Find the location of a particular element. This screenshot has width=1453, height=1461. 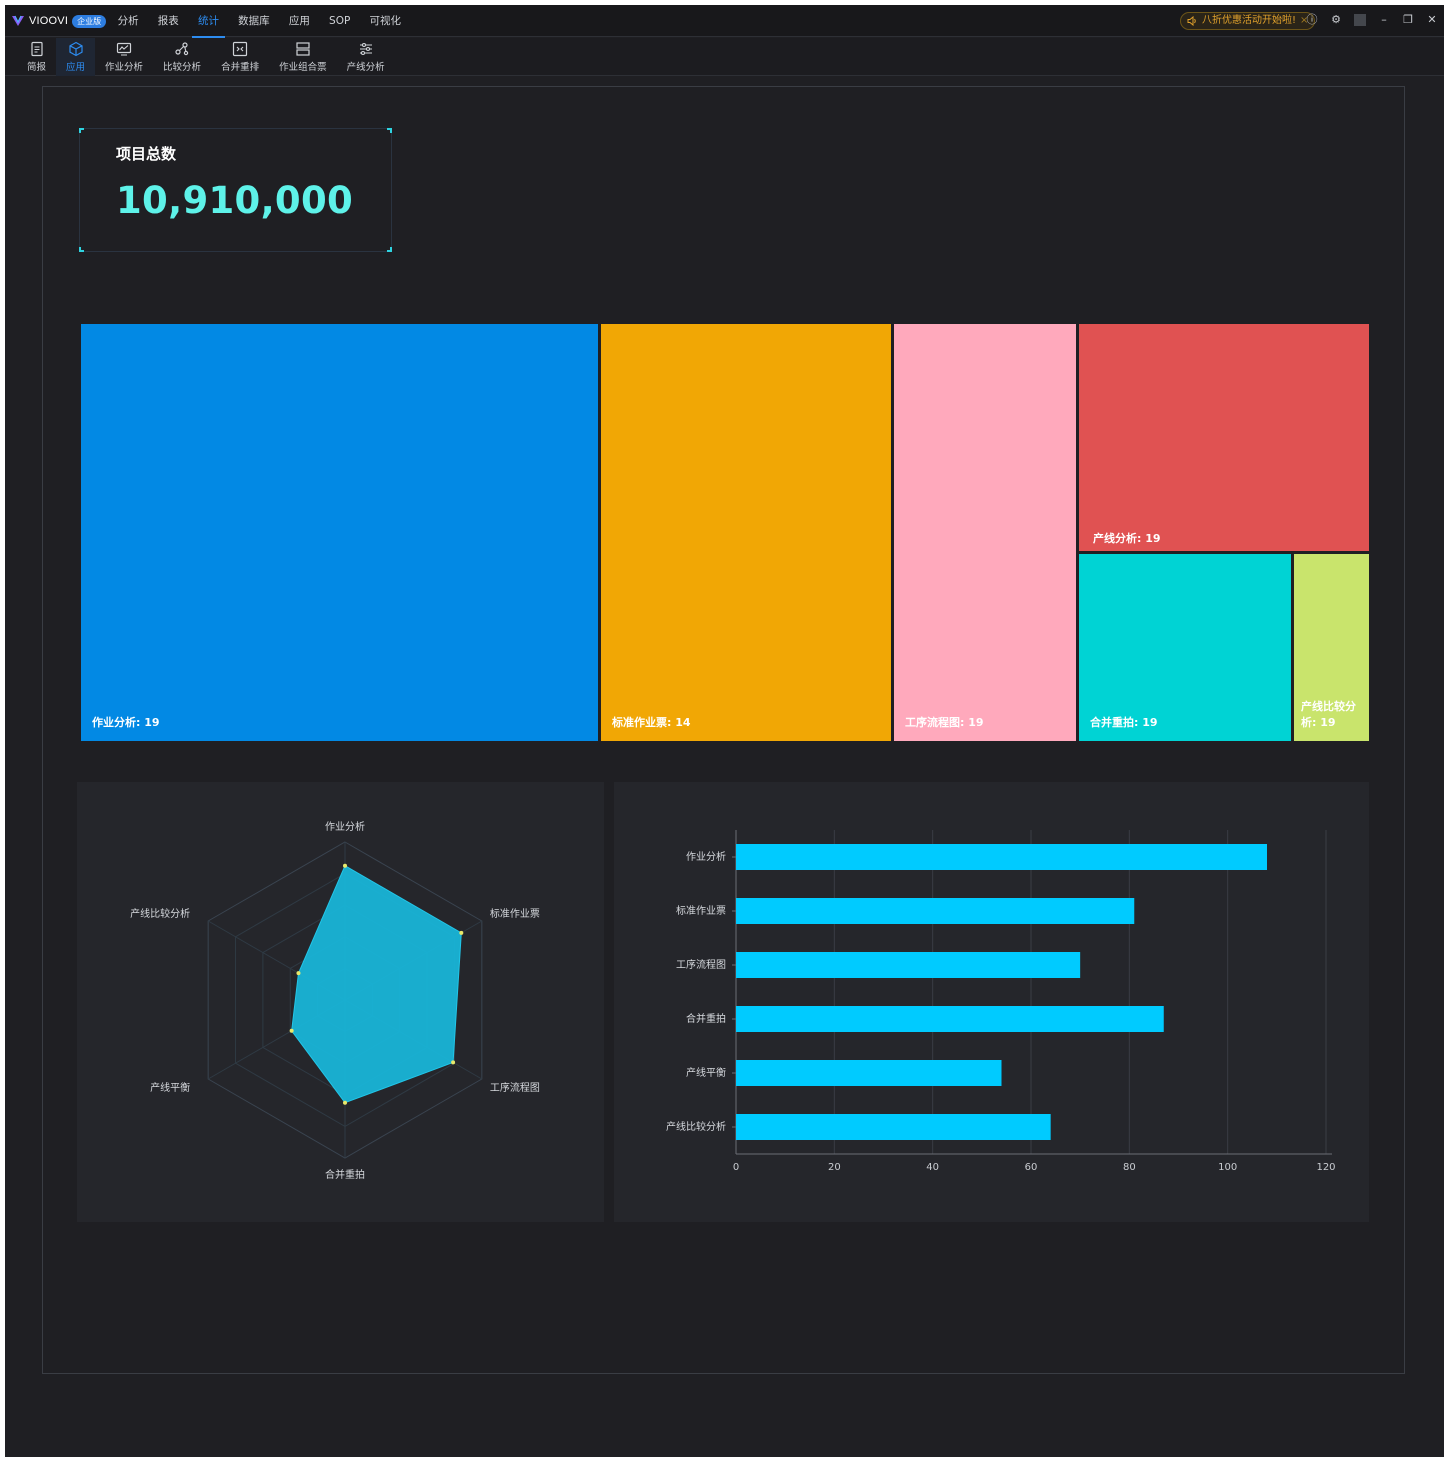

radar-indicator-label: 标准作业票 is located at coordinates (515, 914).